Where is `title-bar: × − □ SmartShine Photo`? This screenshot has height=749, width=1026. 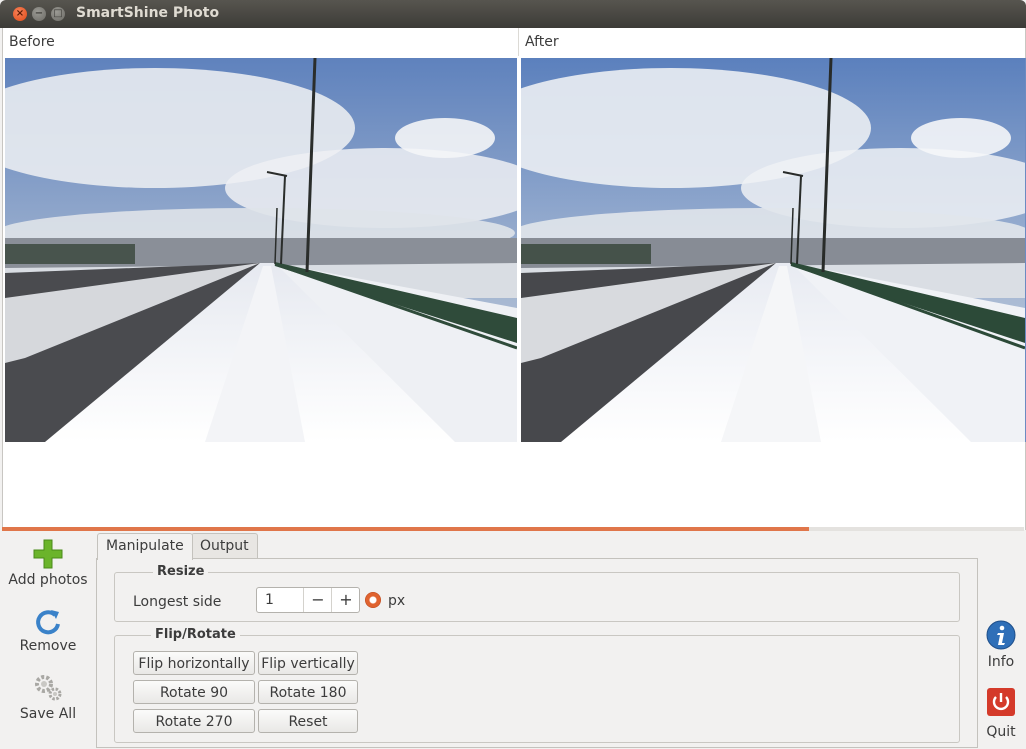
title-bar: × − □ SmartShine Photo is located at coordinates (513, 14).